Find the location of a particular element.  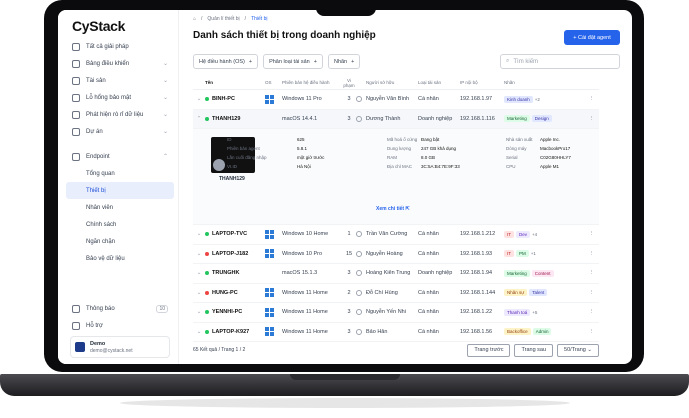

filter-os-label: Hệ điều hành (OS) is located at coordinates (222, 61).